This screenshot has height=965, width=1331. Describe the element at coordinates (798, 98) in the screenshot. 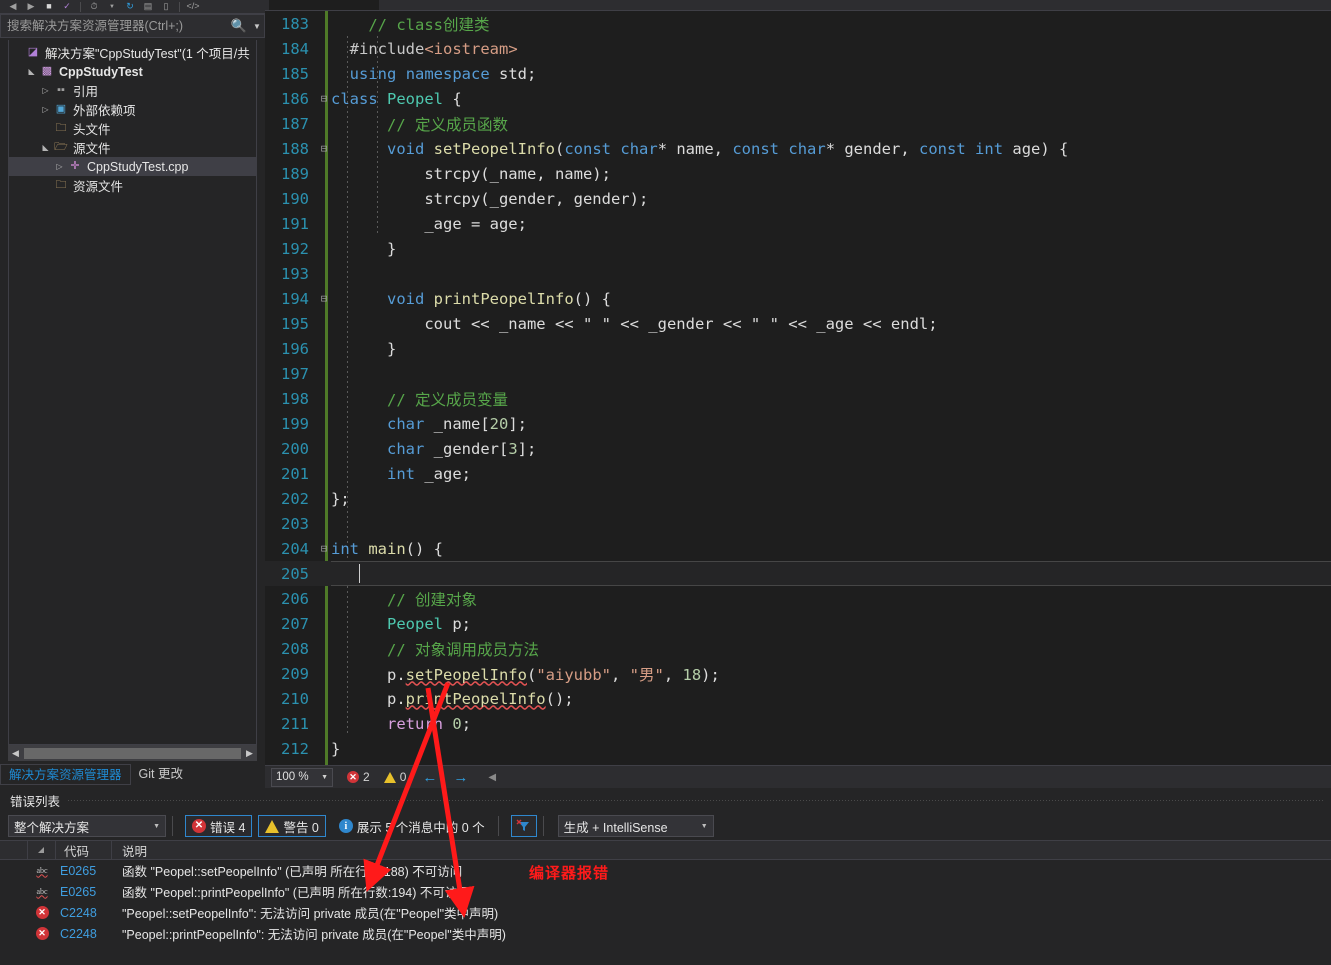

I see `code-line-186: 186 ⊟ class Peopel {` at that location.